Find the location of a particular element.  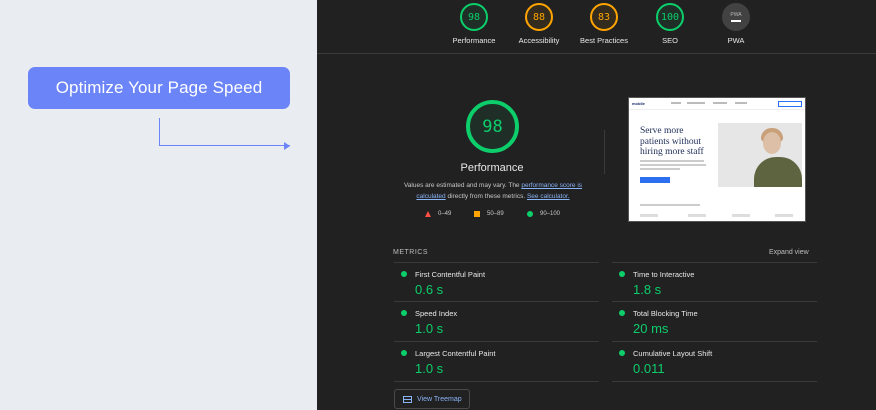

metric-cumulative-layout-shift: Cumulative Layout Shift 0.011 is located at coordinates (714, 362).